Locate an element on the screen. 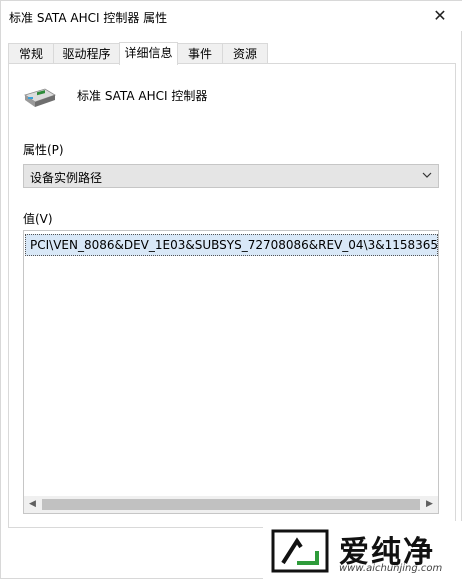 The width and height of the screenshot is (462, 580). tab-general: 常规 is located at coordinates (31, 53).